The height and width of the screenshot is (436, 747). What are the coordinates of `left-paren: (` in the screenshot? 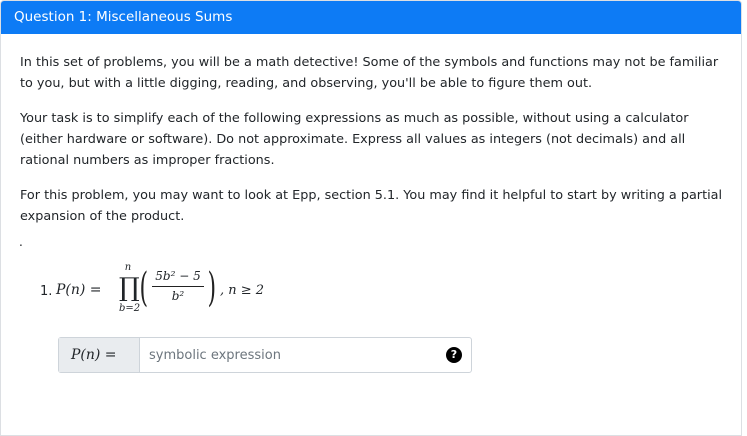 It's located at (144, 288).